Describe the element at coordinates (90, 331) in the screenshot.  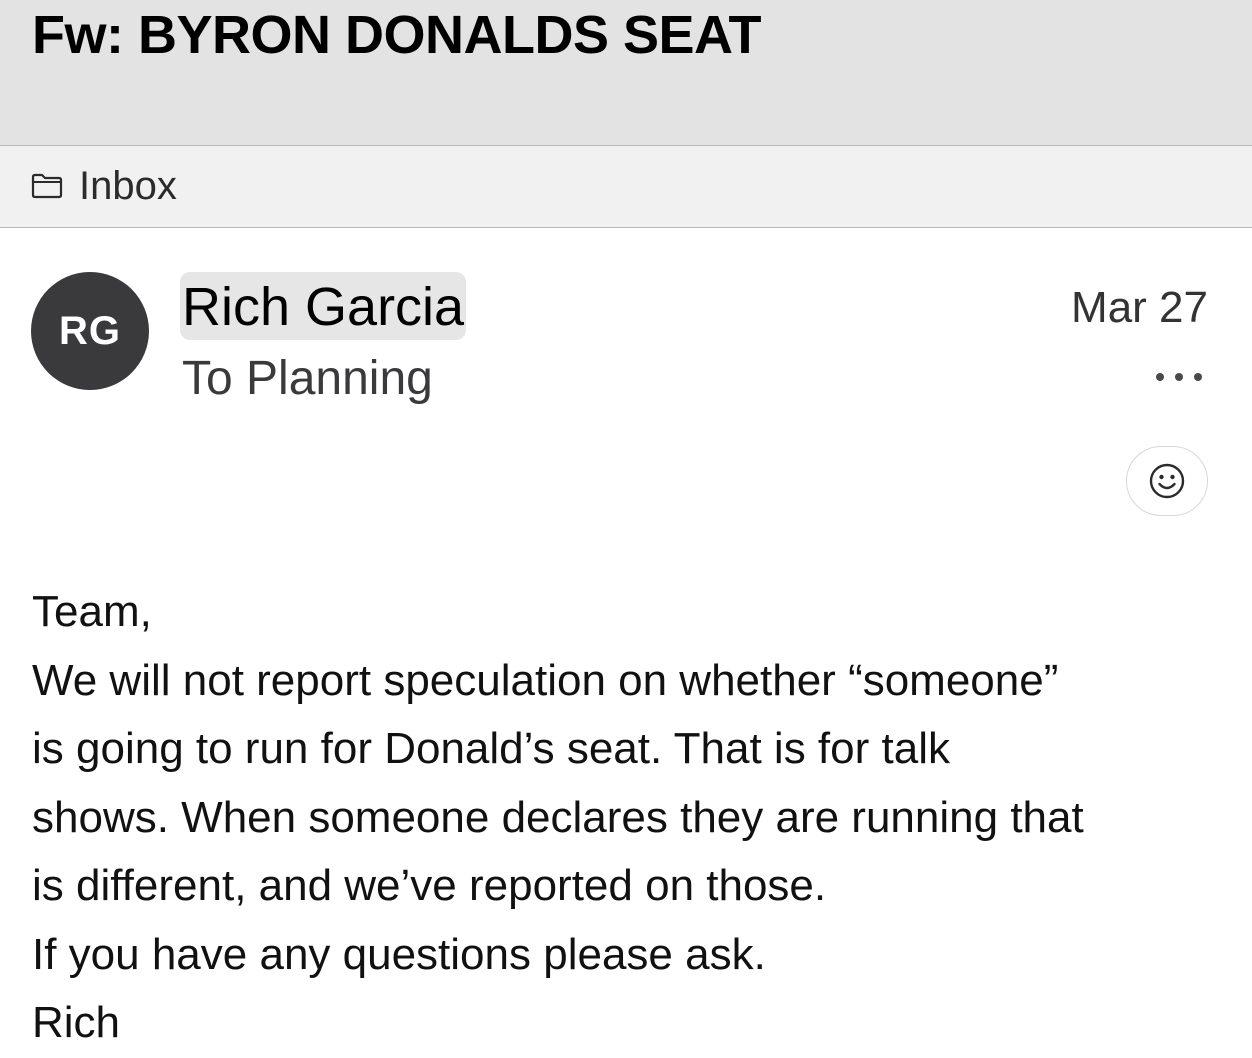
I see `sender-avatar: RG` at that location.